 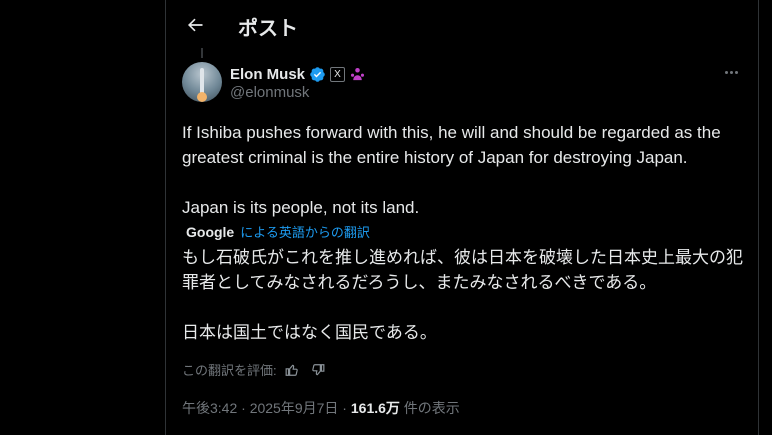 I want to click on rate-translation-label: この翻訳を評価:, so click(x=229, y=370).